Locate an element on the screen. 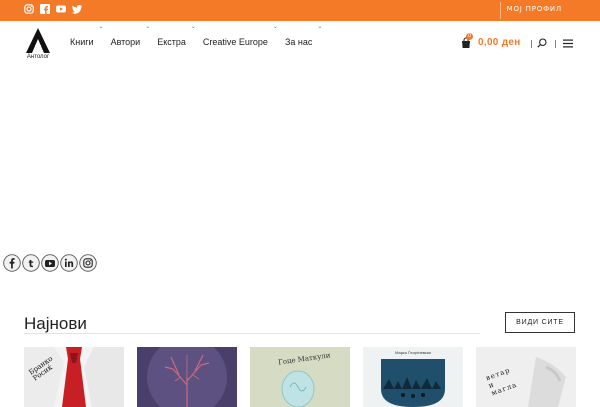 The height and width of the screenshot is (407, 600). book-cover is located at coordinates (187, 377).